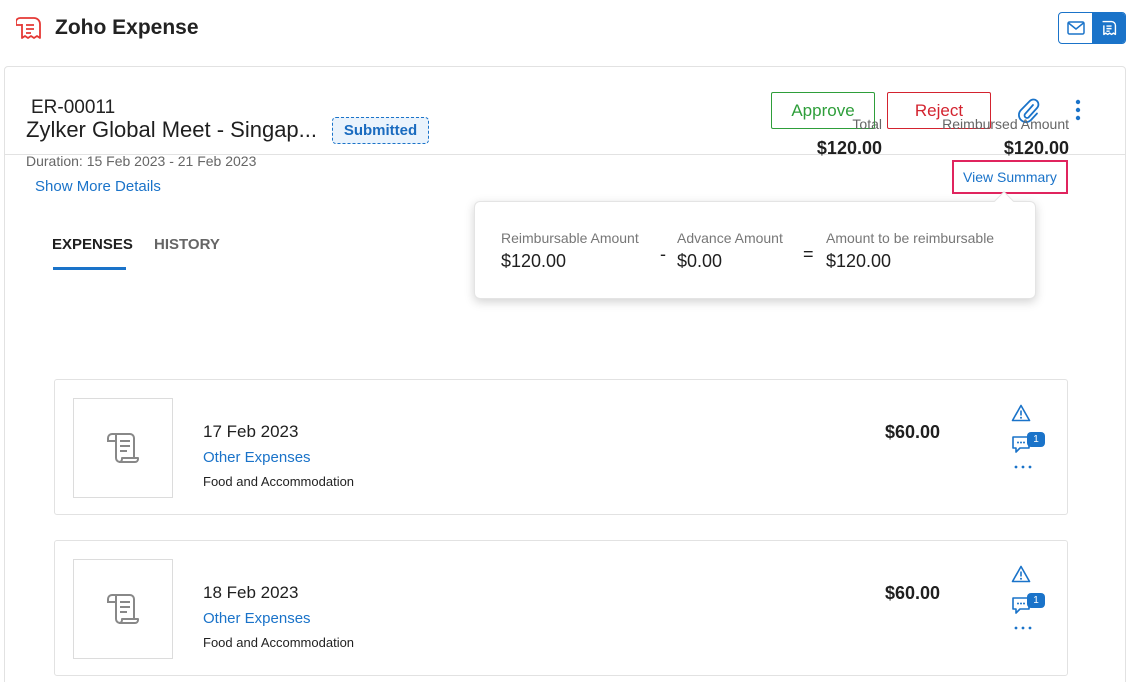 The image size is (1133, 682). Describe the element at coordinates (89, 268) in the screenshot. I see `active-tab-indicator` at that location.